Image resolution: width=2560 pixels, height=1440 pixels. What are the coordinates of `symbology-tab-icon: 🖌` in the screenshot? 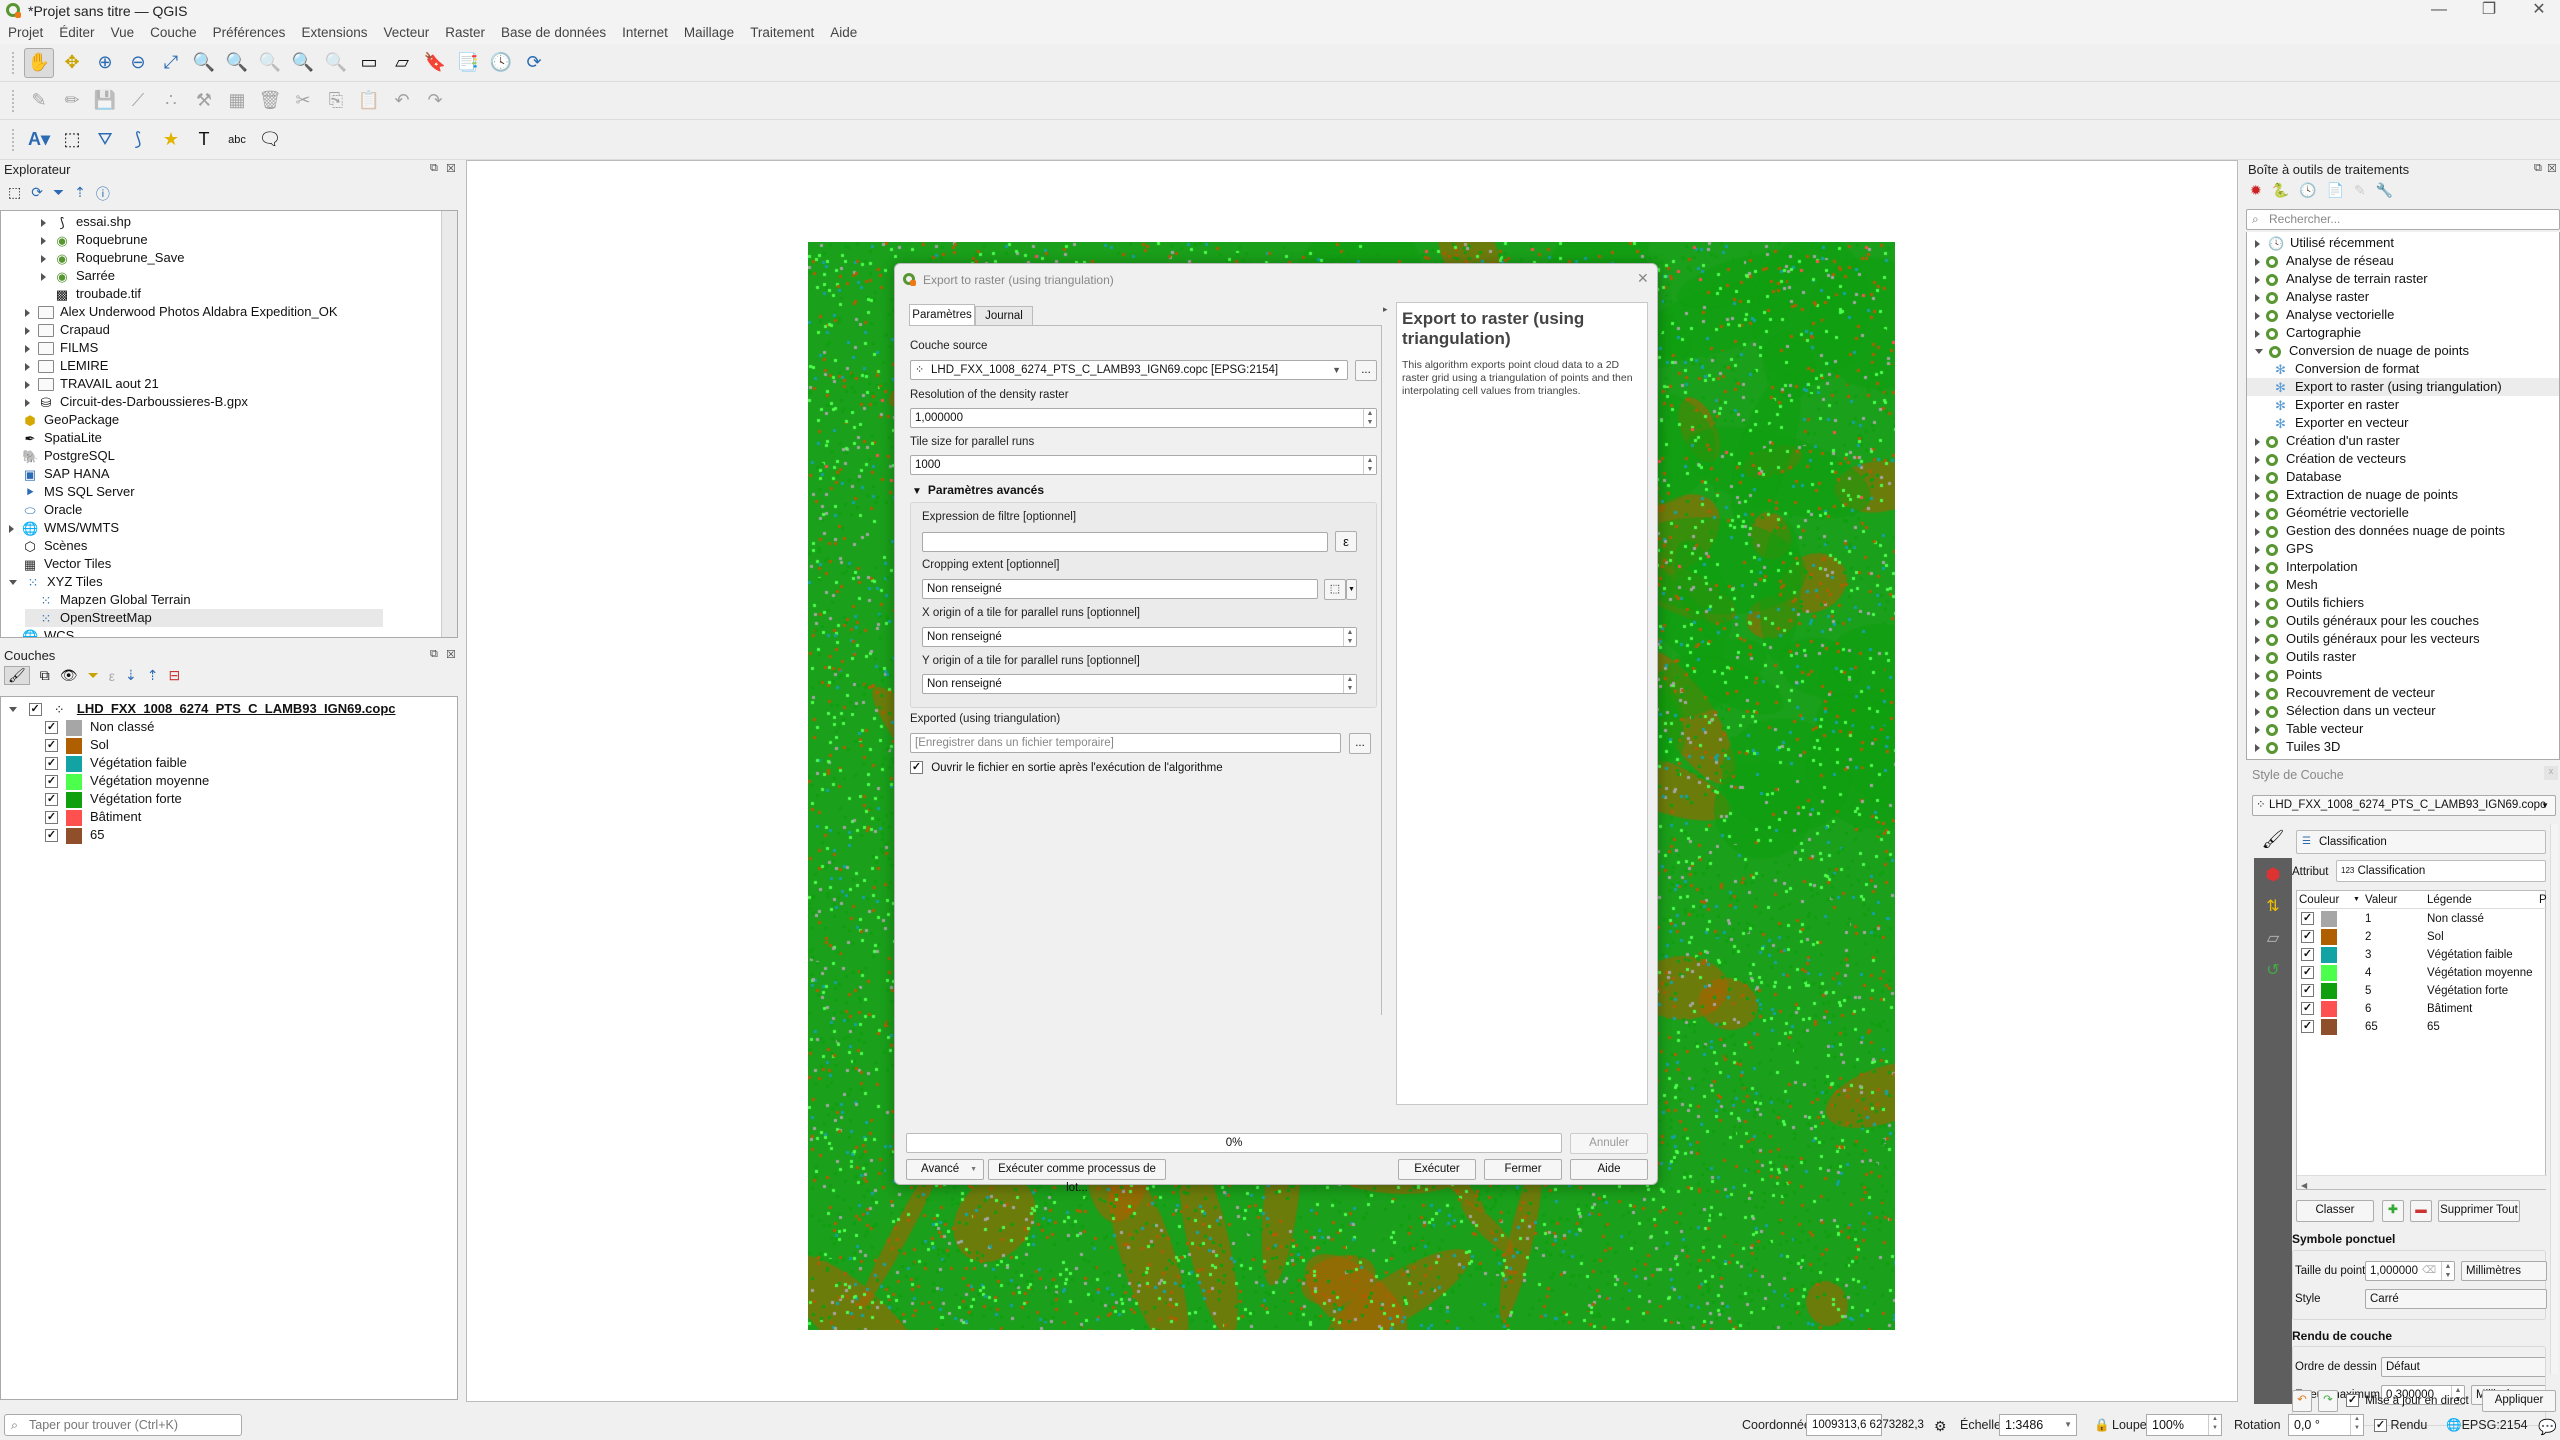 It's located at (2273, 841).